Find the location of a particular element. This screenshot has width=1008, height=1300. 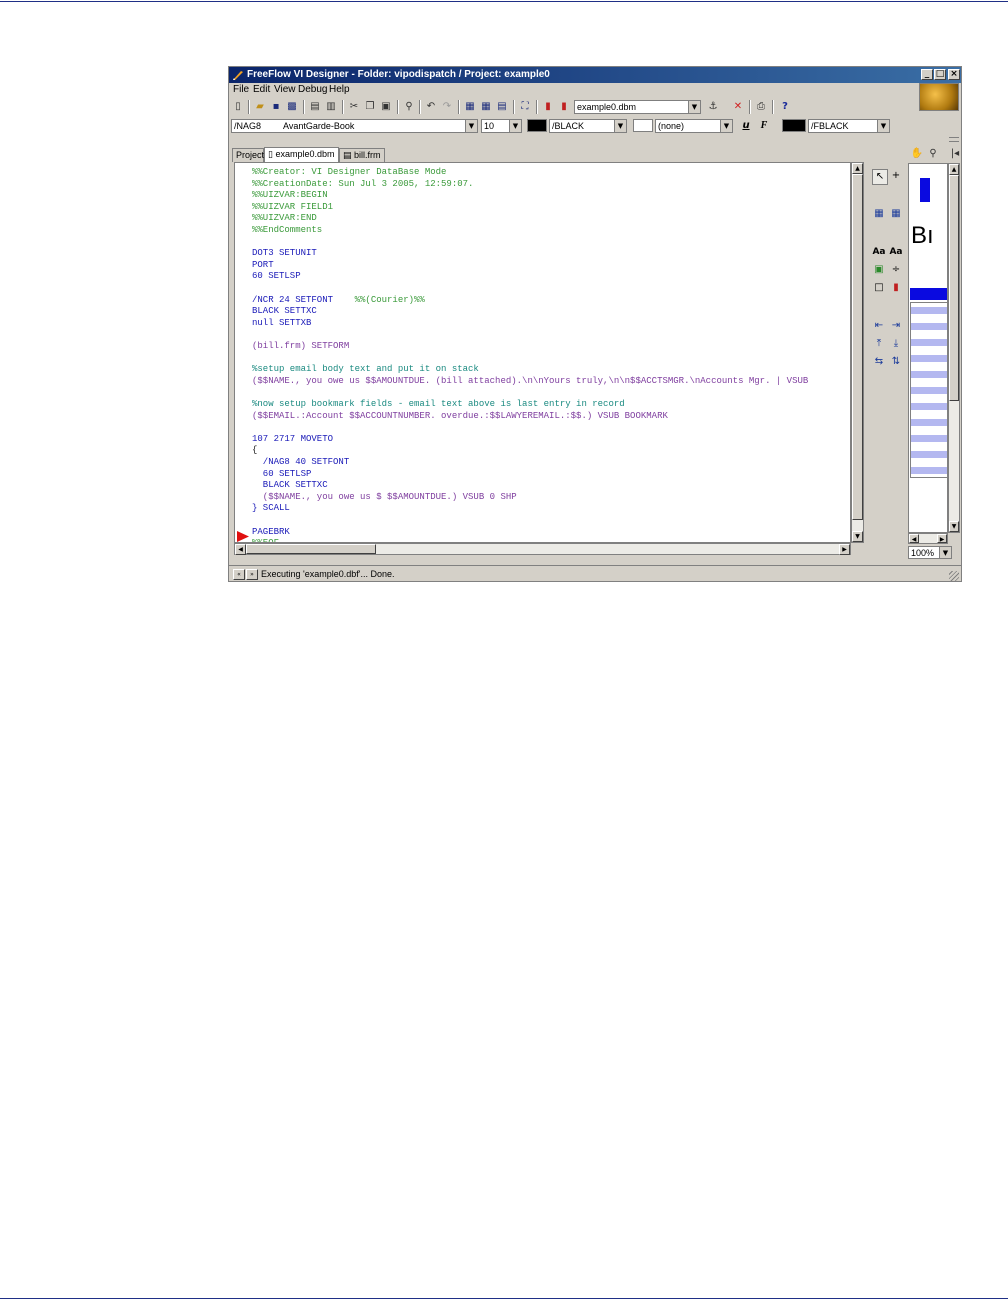

preview-vertical-scrollbar: ▲ ▼ is located at coordinates (954, 348).